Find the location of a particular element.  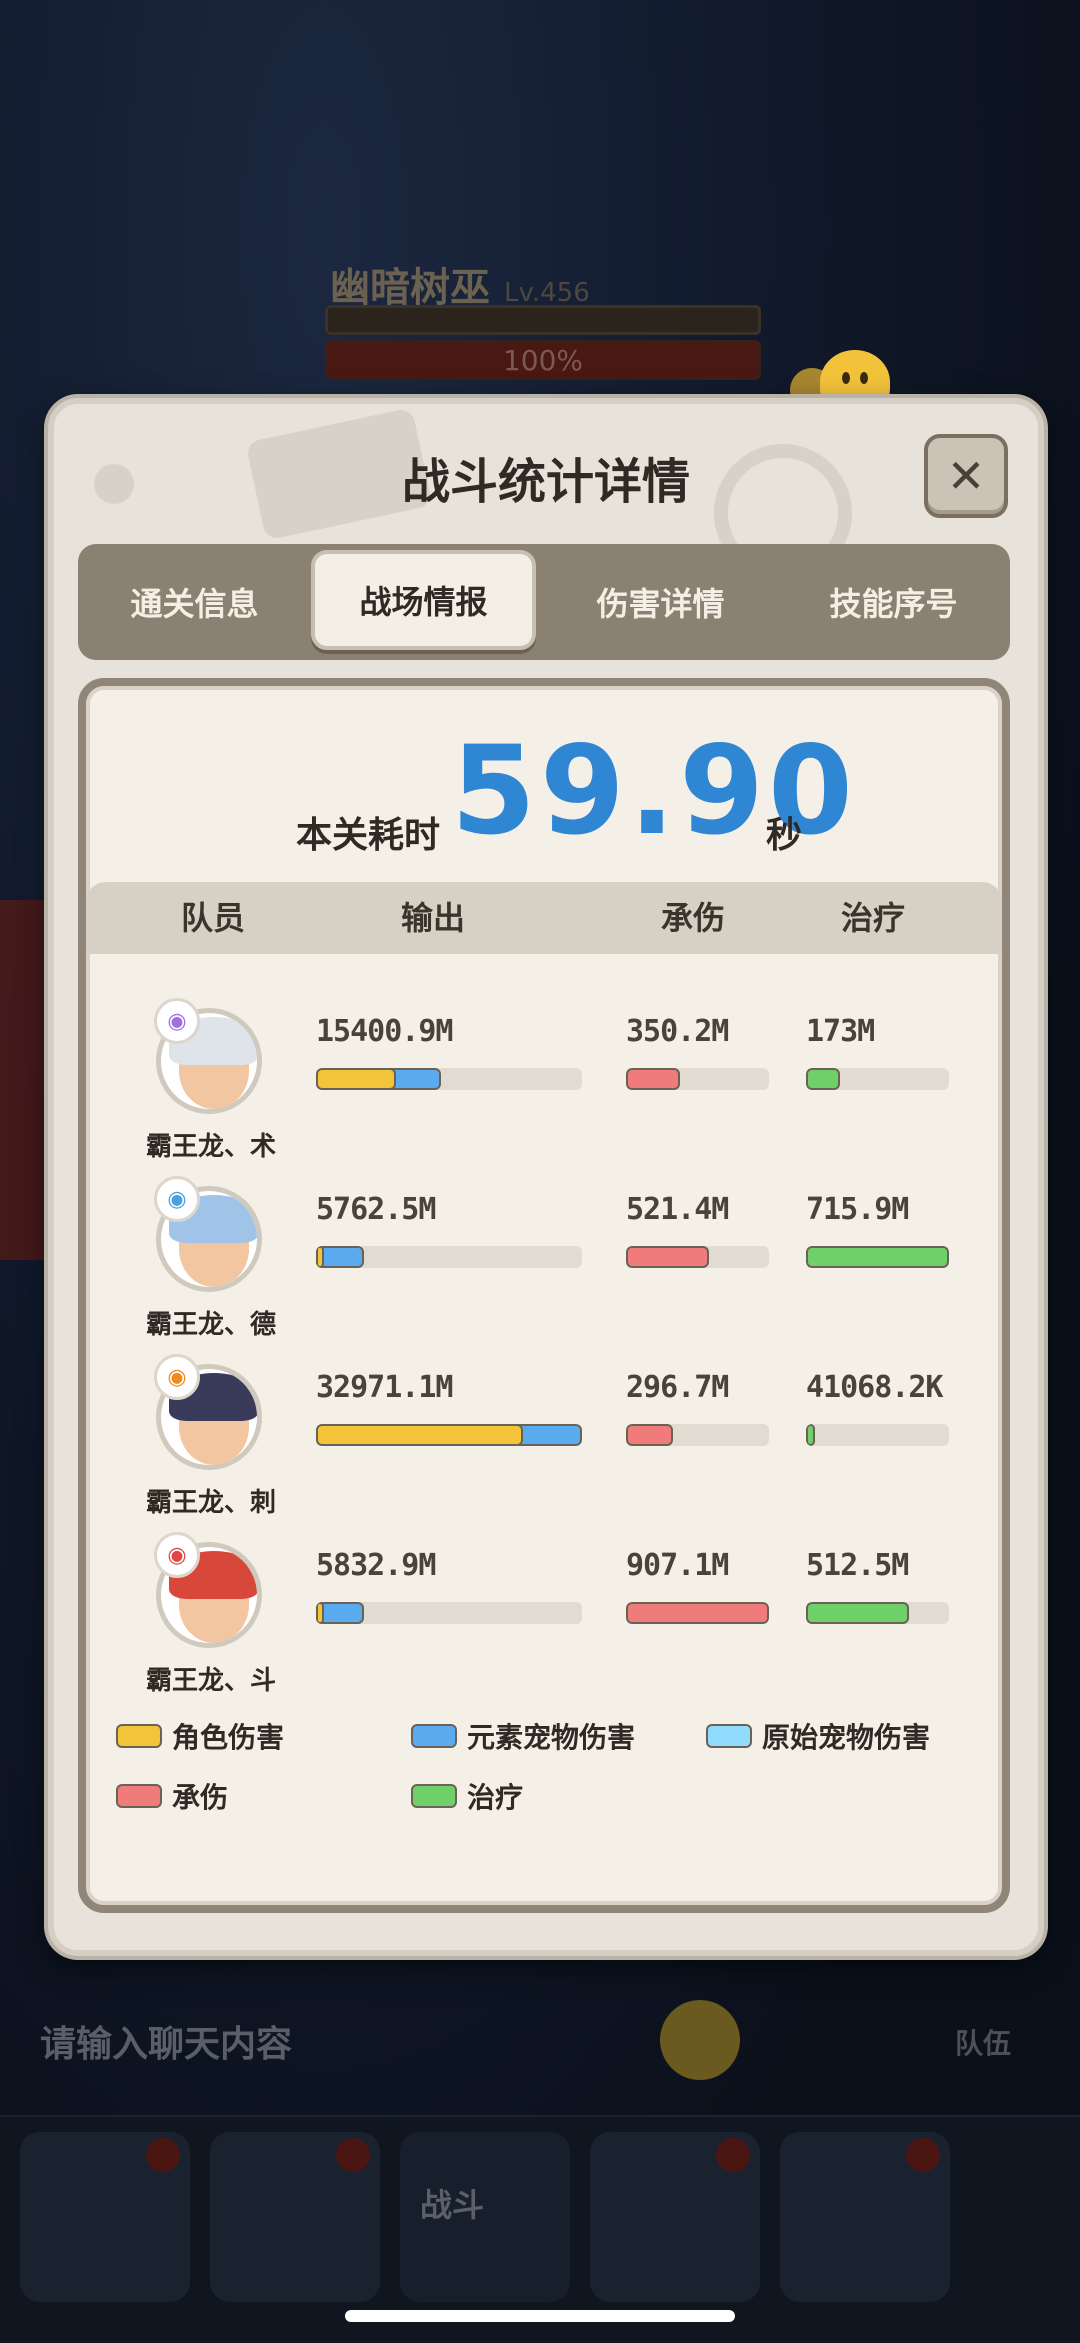

arcane-swirl-icon: ◉ is located at coordinates (177, 1021).